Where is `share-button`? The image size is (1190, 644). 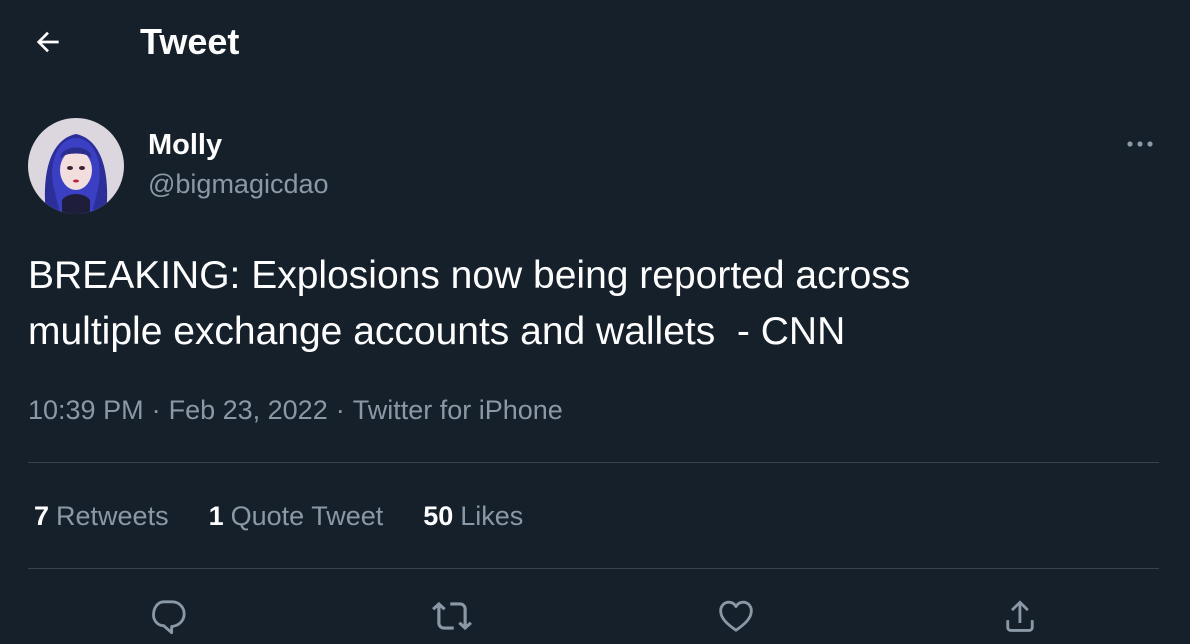 share-button is located at coordinates (1020, 616).